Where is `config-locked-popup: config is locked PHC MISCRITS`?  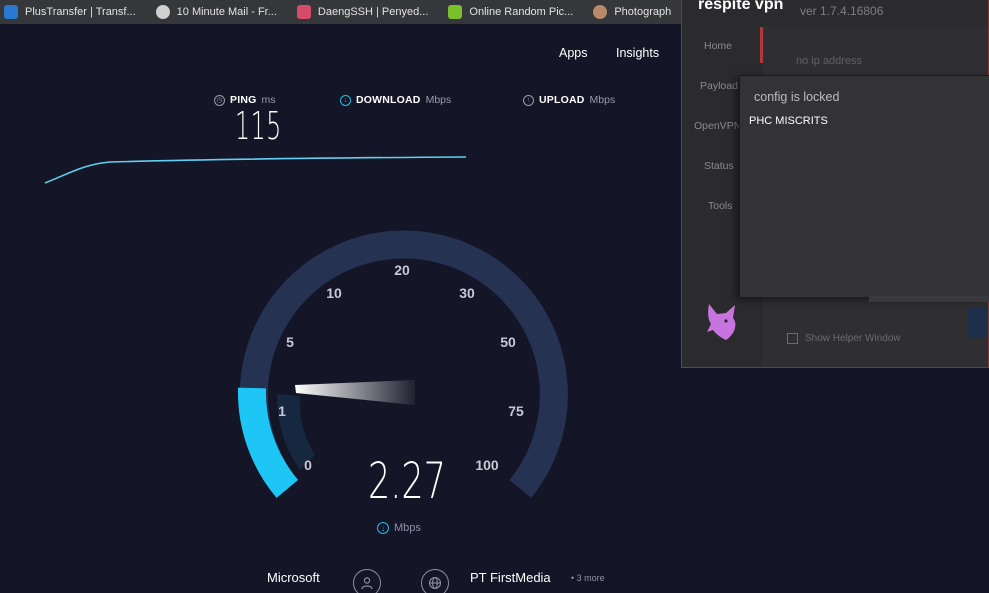
config-locked-popup: config is locked PHC MISCRITS is located at coordinates (864, 186).